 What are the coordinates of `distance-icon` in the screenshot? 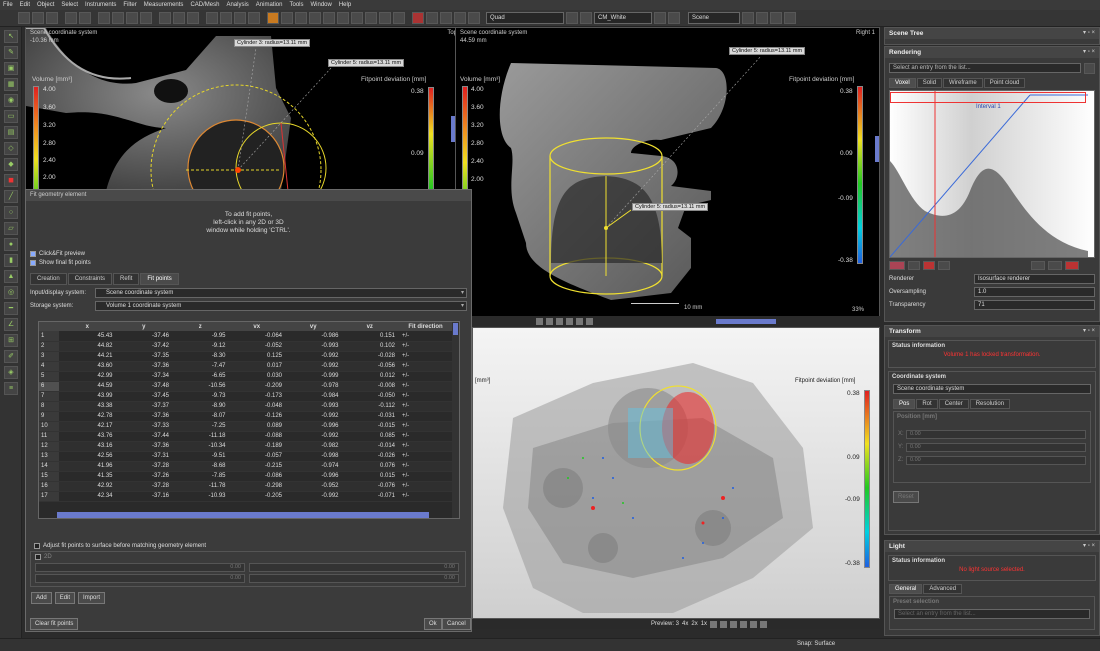 It's located at (301, 18).